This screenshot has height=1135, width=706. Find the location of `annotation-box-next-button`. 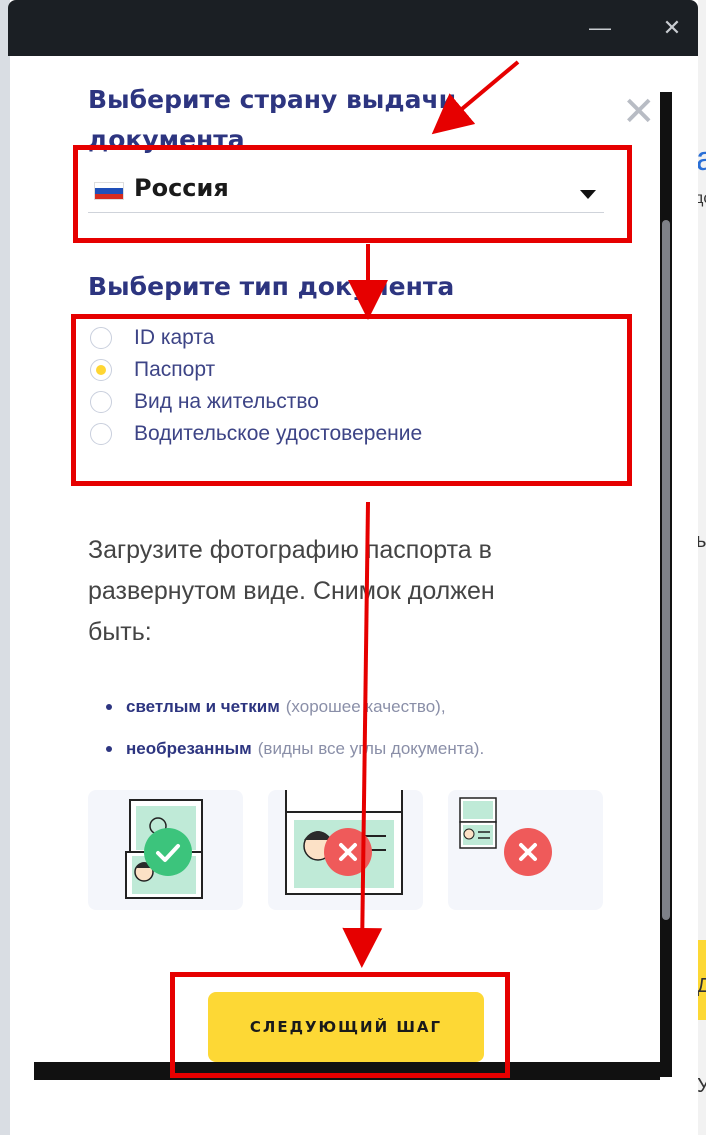

annotation-box-next-button is located at coordinates (340, 1025).